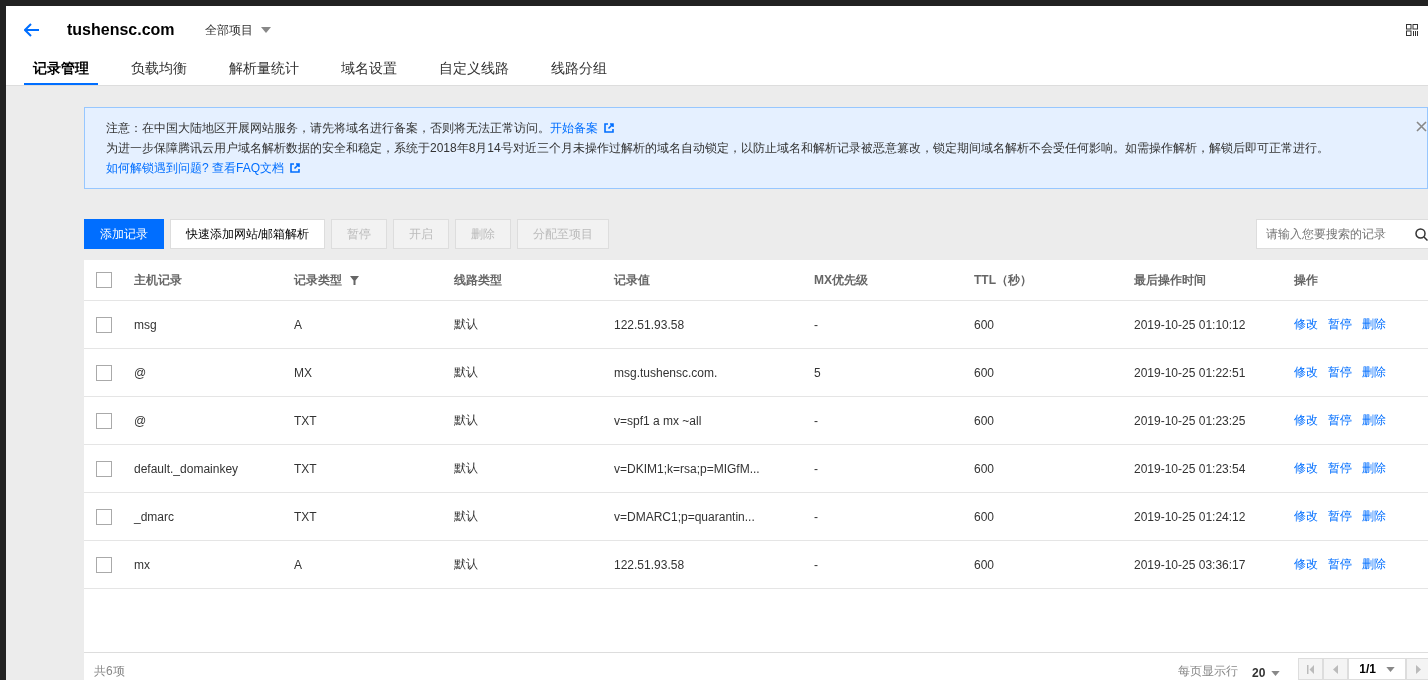  I want to click on table-cell: MX, so click(303, 372).